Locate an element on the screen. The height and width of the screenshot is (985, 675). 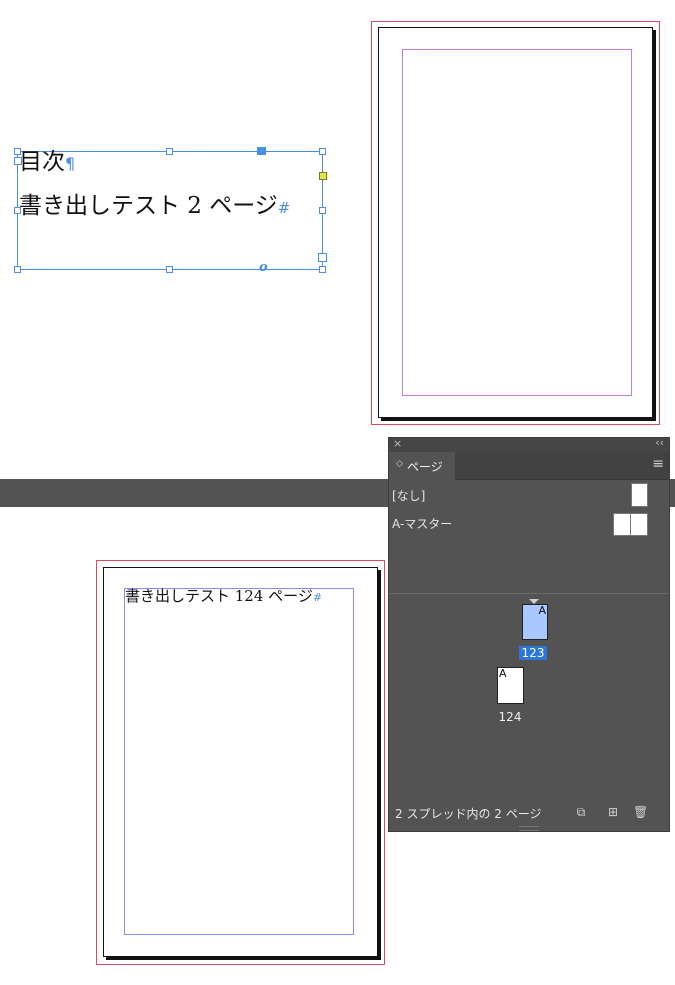
frame-out-port is located at coordinates (322, 257).